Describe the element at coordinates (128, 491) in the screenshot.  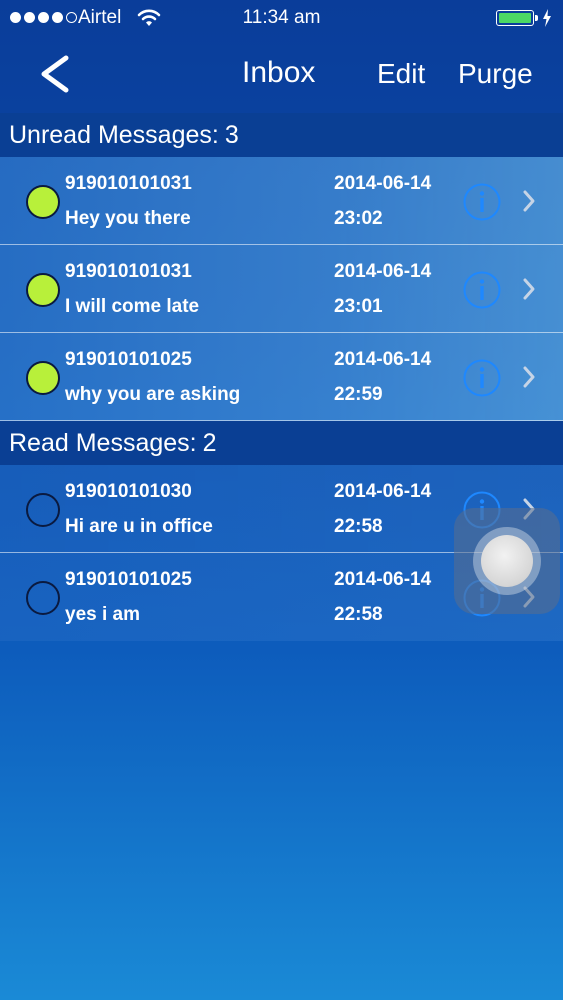
I see `message-sender: 919010101030` at that location.